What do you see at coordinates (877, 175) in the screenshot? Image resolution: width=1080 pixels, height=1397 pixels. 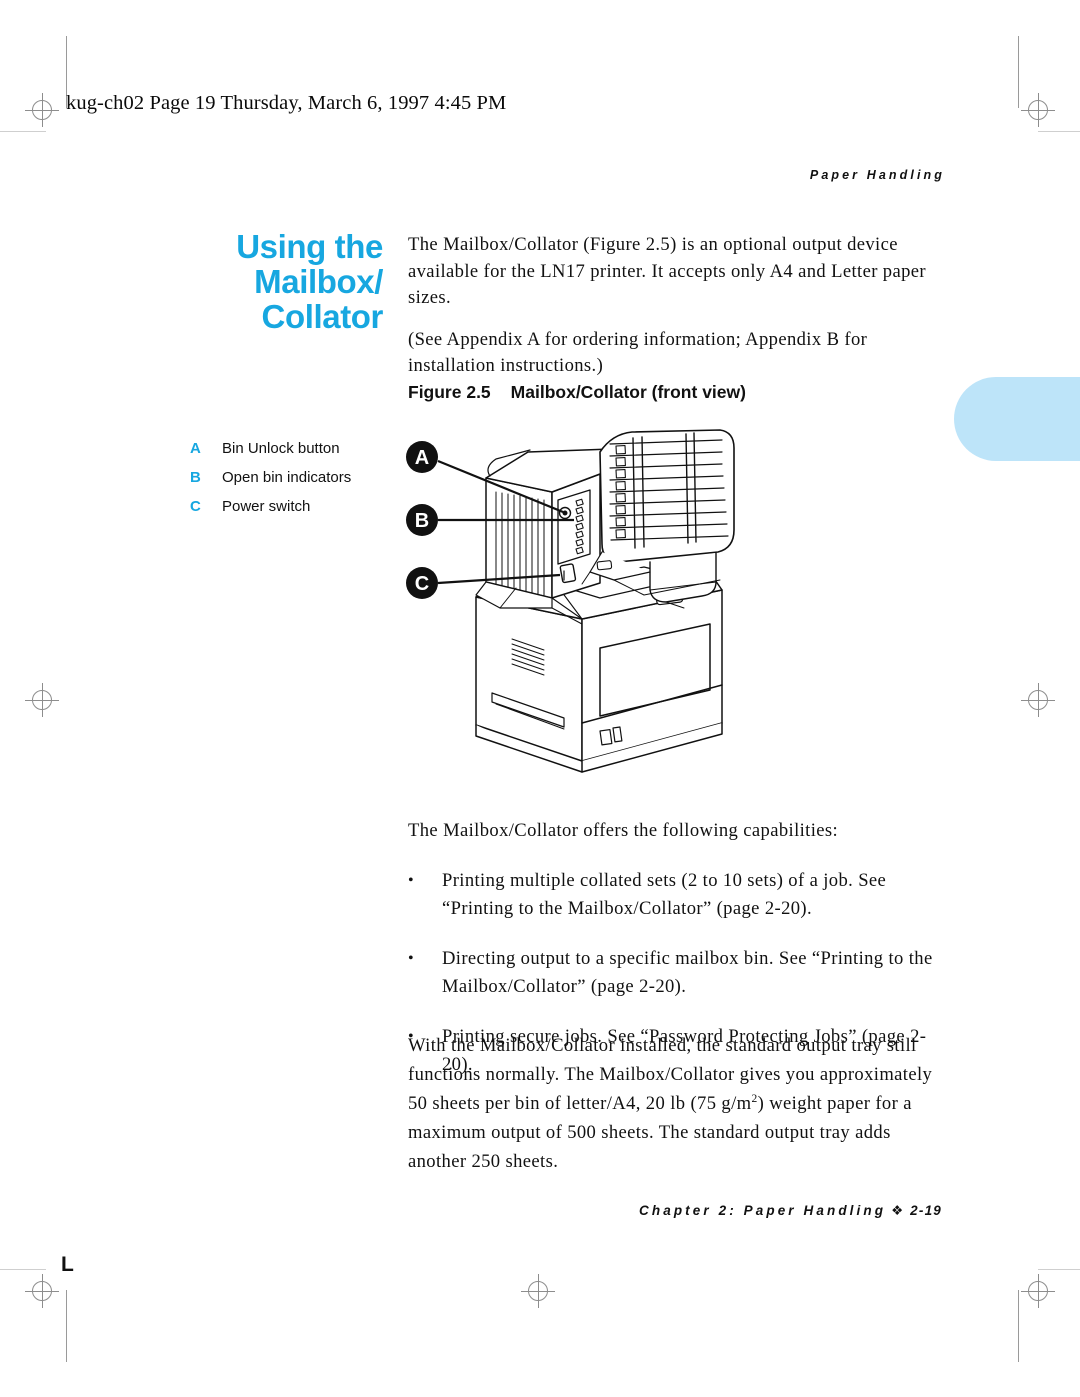 I see `running-head: Paper Handling` at bounding box center [877, 175].